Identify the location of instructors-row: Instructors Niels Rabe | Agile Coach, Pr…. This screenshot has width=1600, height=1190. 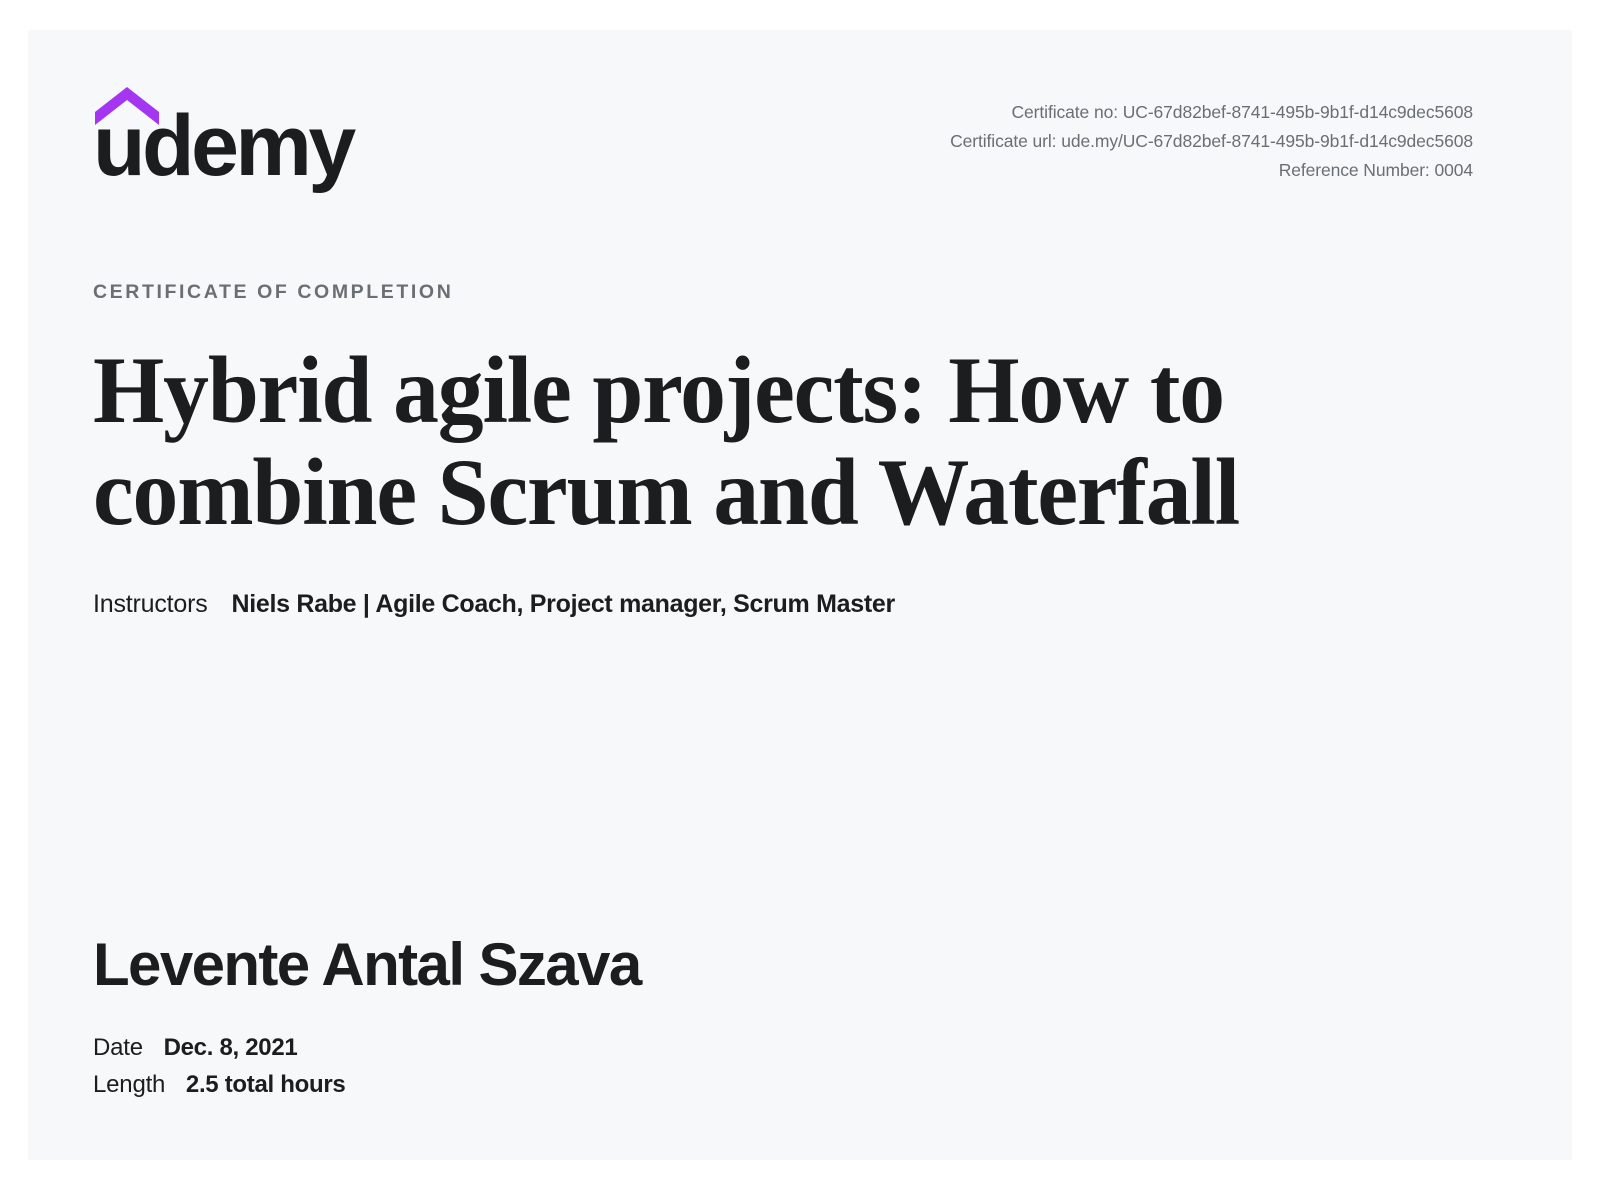
(800, 604).